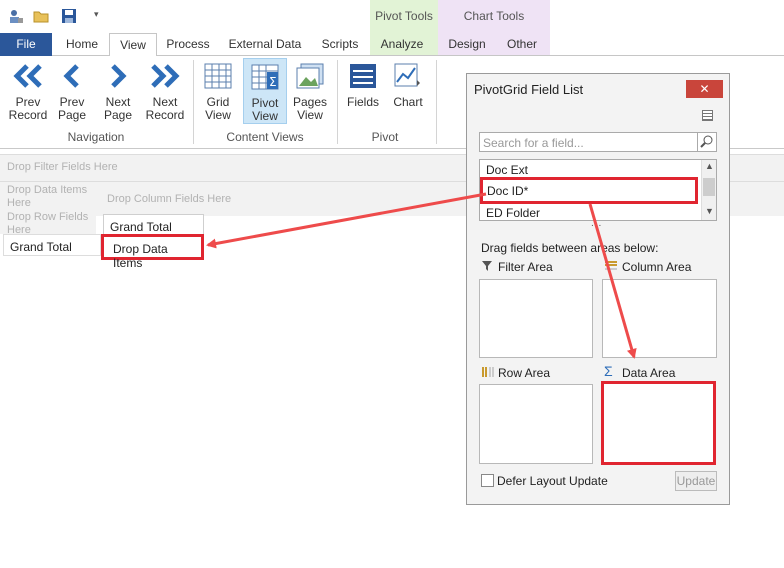  I want to click on prev-record-button: Prev Record, so click(28, 92).